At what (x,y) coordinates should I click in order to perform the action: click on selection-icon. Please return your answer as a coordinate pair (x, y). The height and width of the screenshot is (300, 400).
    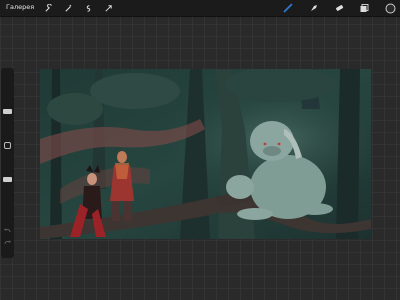
    Looking at the image, I should click on (88, 8).